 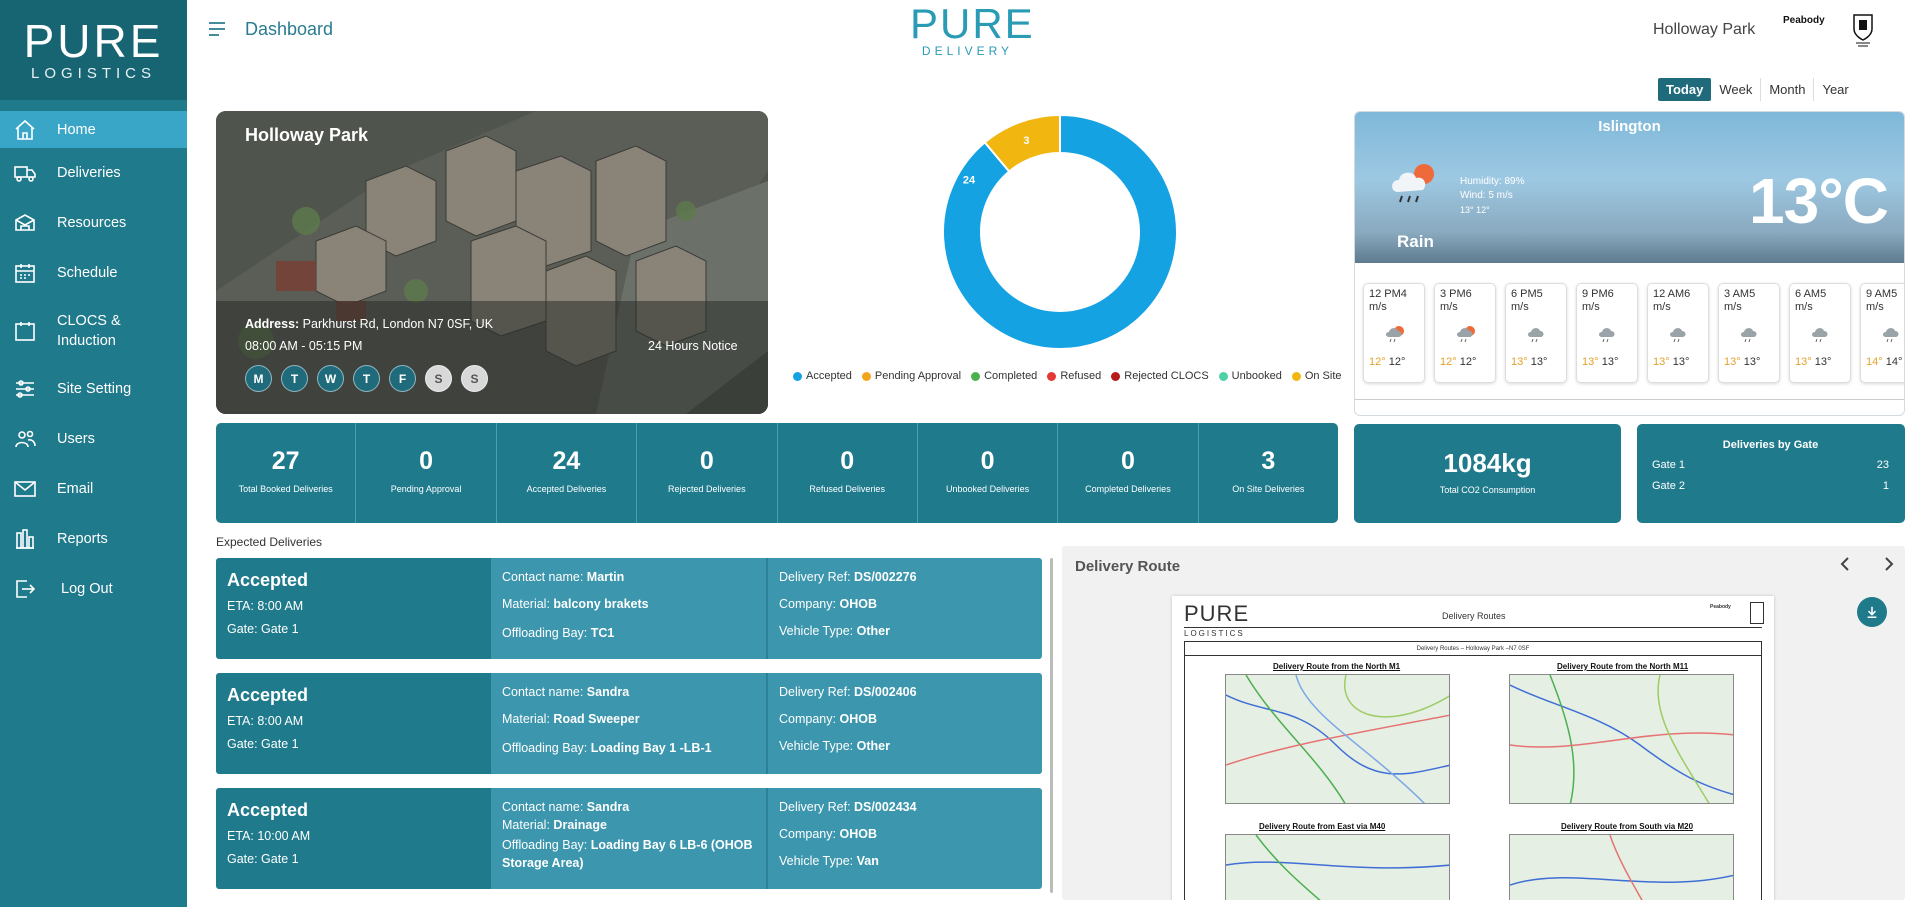 I want to click on reports-icon, so click(x=25, y=539).